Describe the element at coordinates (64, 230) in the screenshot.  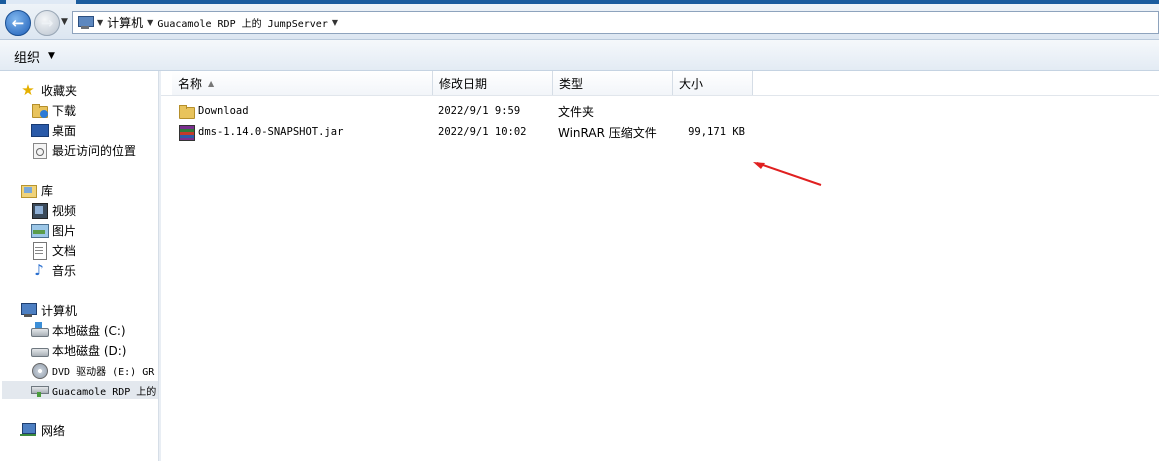
I see `nav-label: 图片` at that location.